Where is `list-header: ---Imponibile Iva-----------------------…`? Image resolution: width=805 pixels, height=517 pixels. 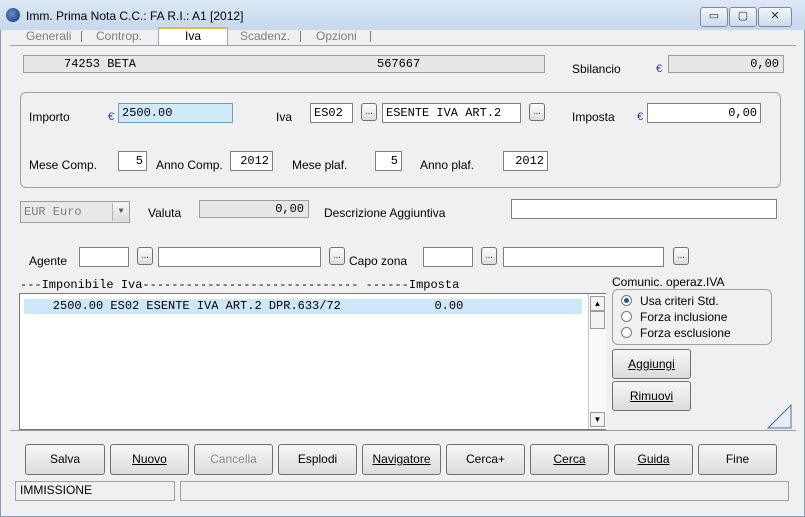
list-header: ---Imponibile Iva-----------------------… is located at coordinates (240, 285).